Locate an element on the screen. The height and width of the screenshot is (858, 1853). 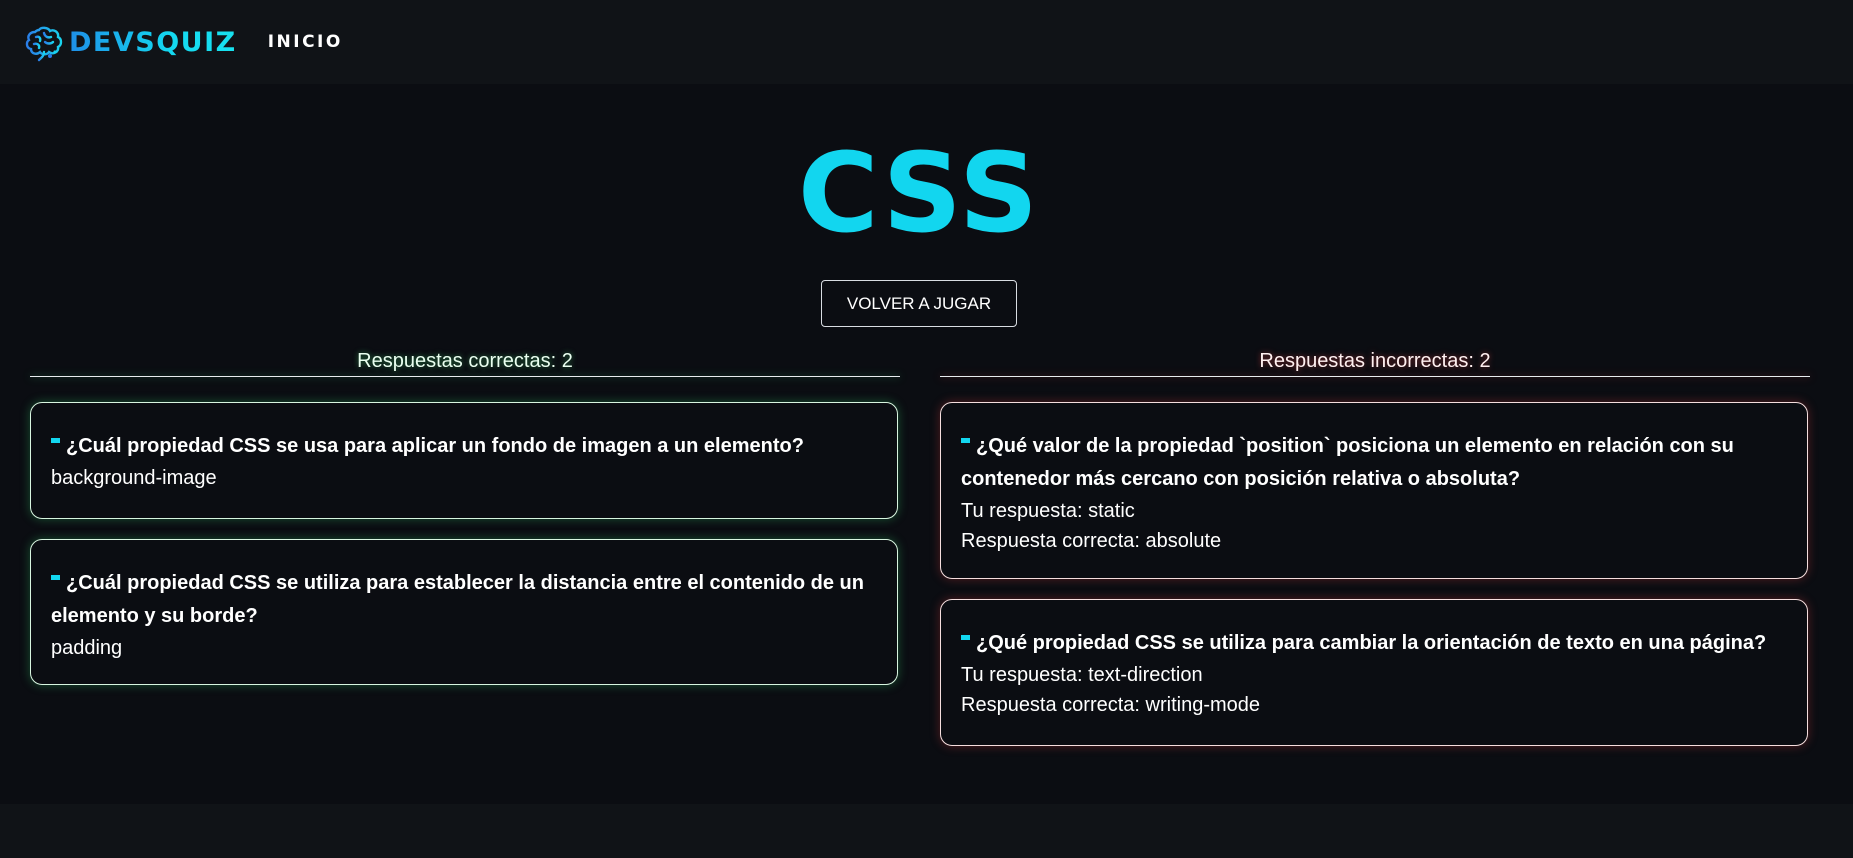
your-answer-text: Tu respuesta: text-direction is located at coordinates (1082, 675).